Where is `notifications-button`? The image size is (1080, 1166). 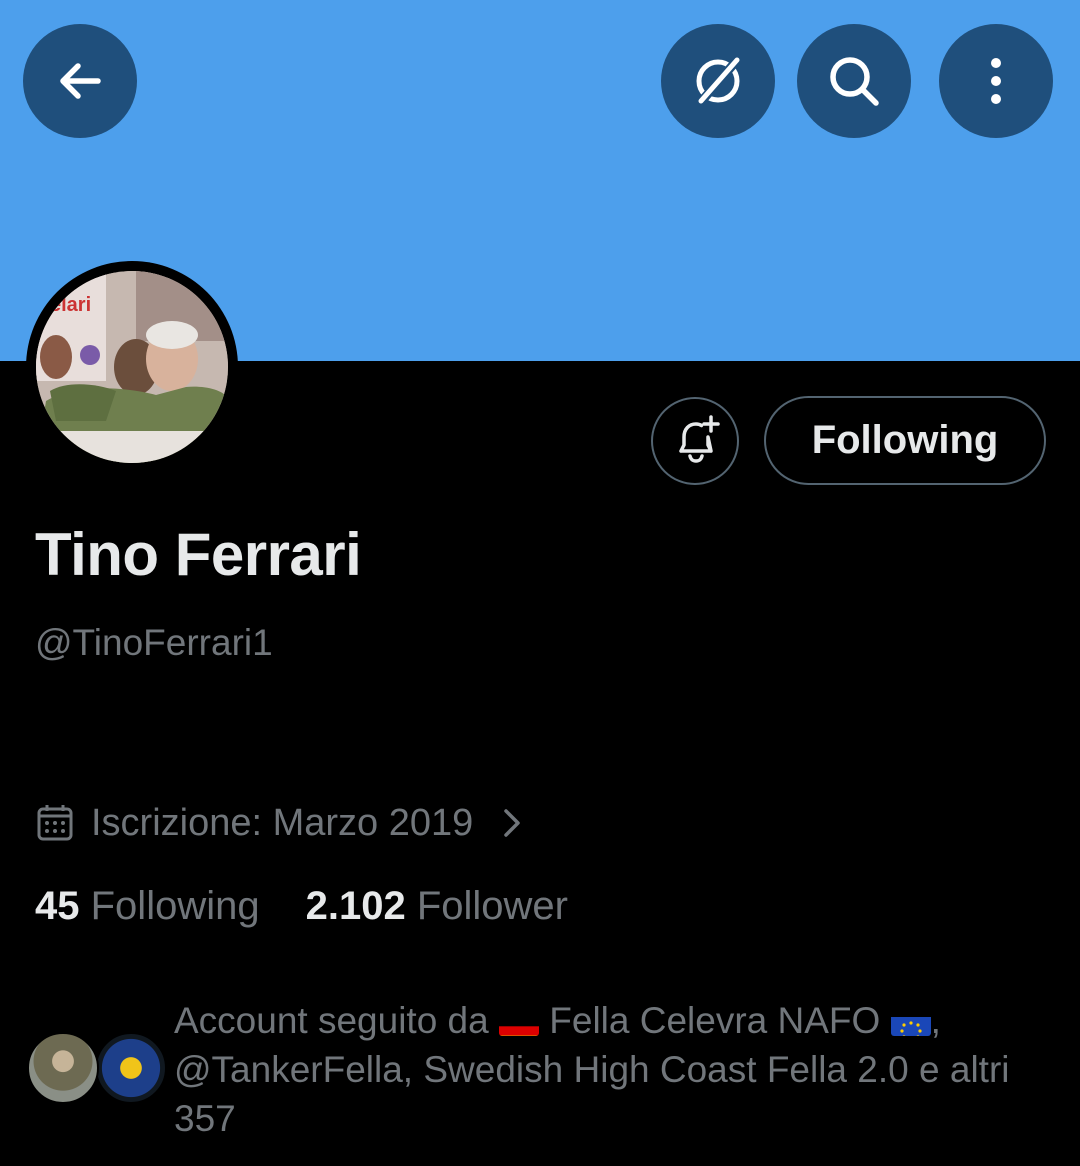 notifications-button is located at coordinates (695, 441).